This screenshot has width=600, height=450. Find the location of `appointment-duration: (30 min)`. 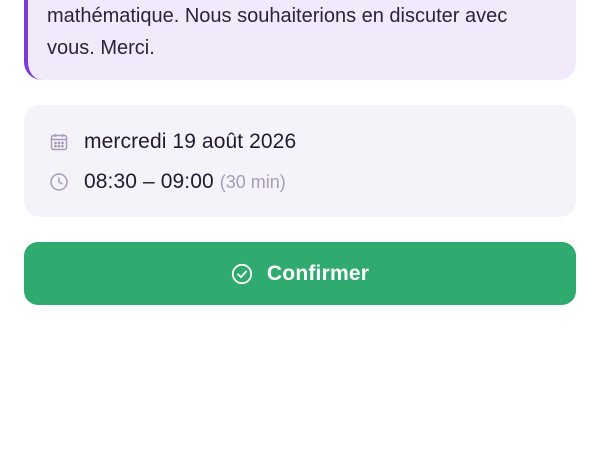

appointment-duration: (30 min) is located at coordinates (252, 181).